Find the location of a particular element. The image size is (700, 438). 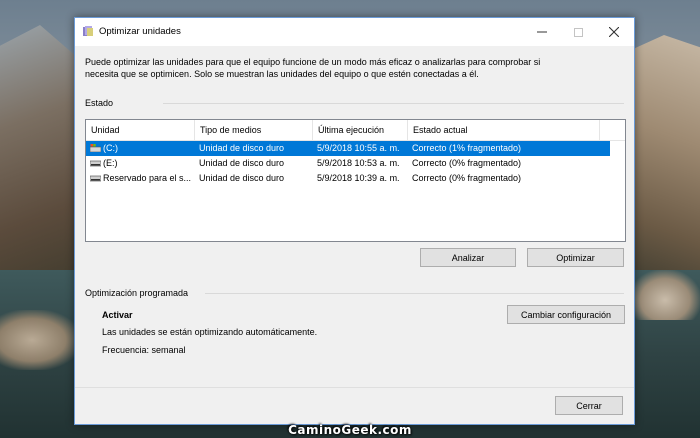

column-header-unit: Unidad is located at coordinates (140, 130).